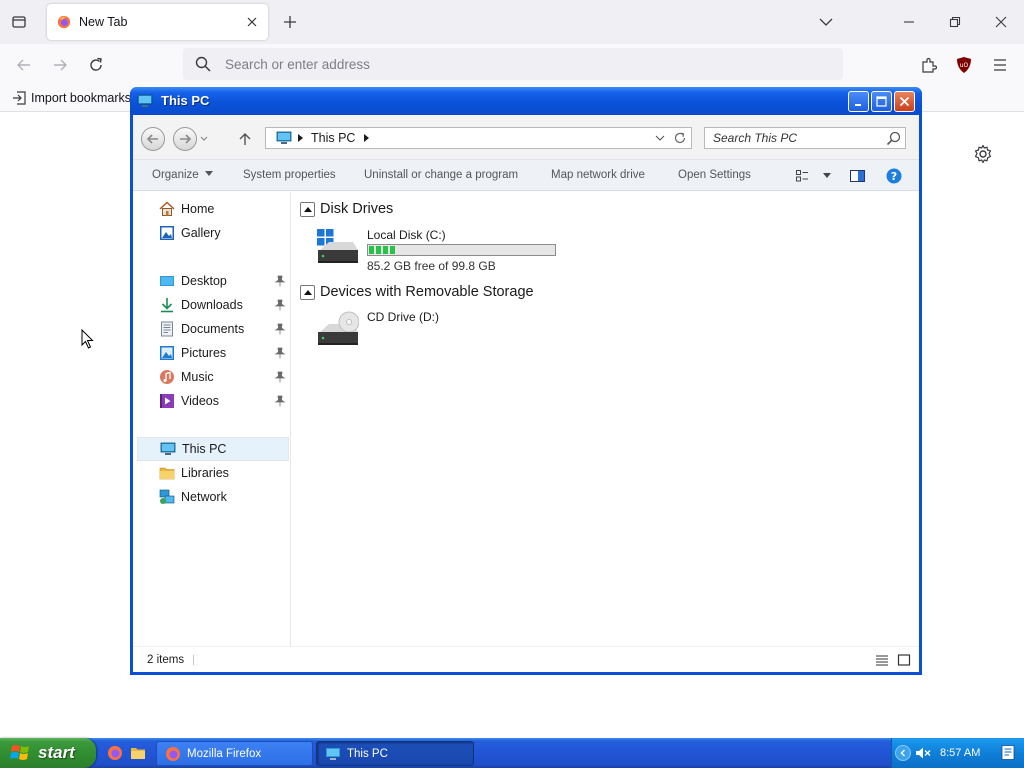  I want to click on desktop-icon, so click(167, 281).